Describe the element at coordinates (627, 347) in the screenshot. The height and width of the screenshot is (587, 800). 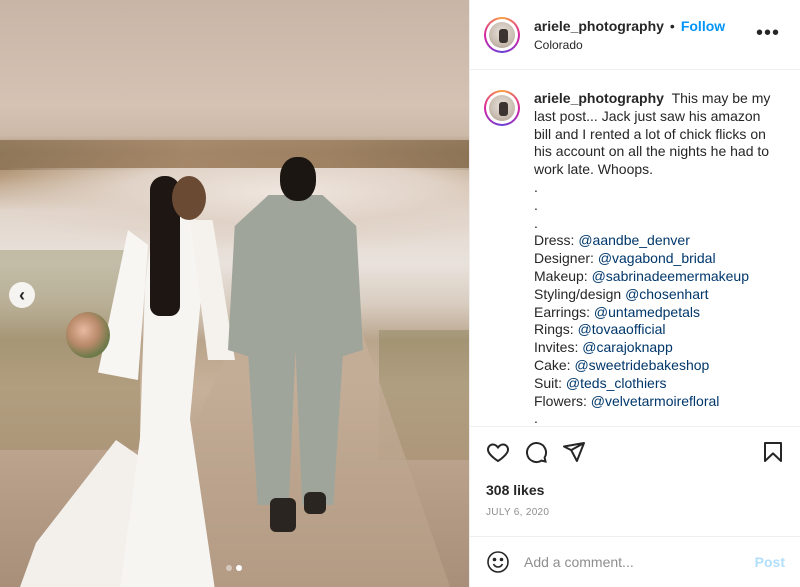
I see `mention-link: @carajoknapp` at that location.